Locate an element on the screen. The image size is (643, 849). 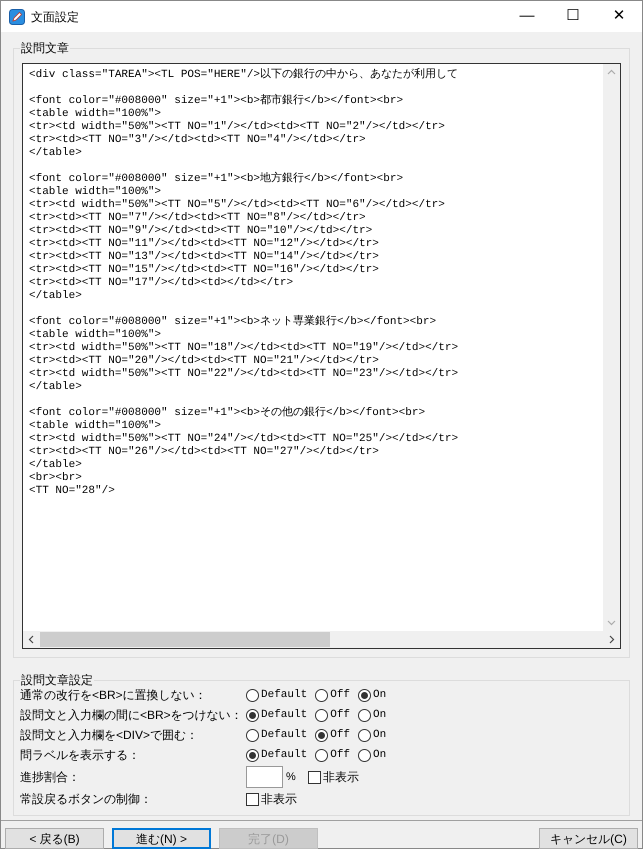
code-line: <tr><td width="50%"><TT NO="5"/></td><td><TT NO="6"/></td></tr> is located at coordinates (237, 205).